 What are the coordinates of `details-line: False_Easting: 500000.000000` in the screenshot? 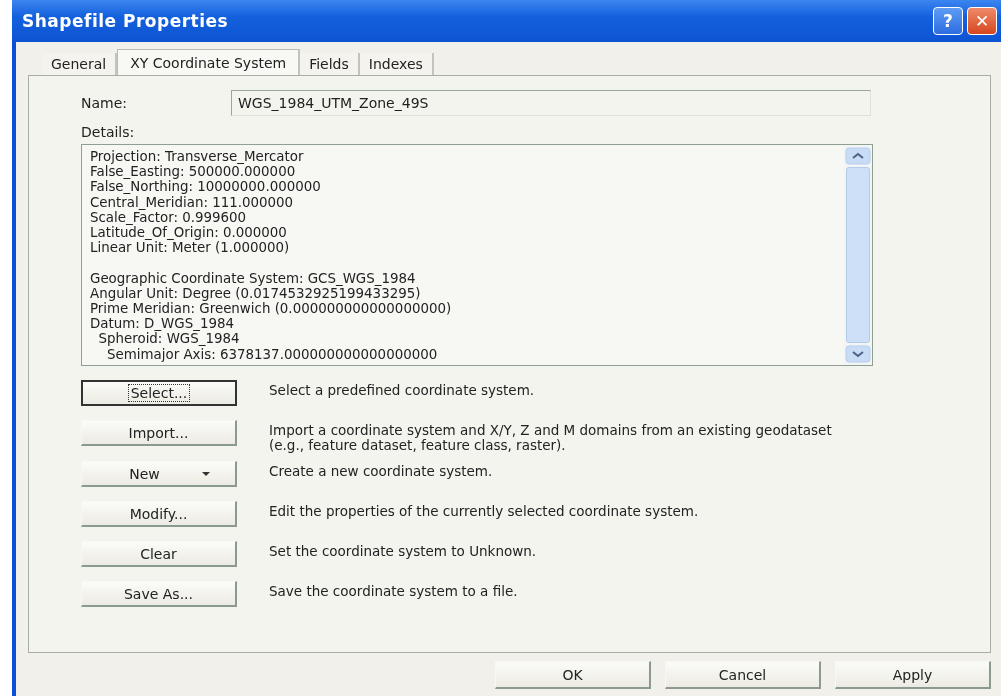 It's located at (193, 172).